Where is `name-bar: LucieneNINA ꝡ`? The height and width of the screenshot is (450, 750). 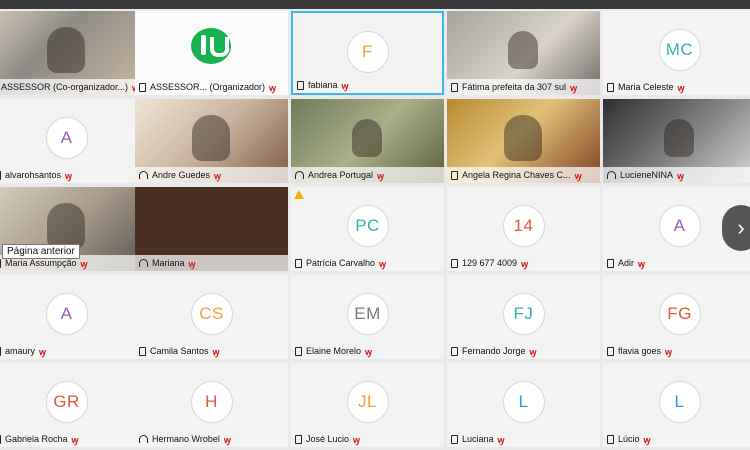
name-bar: LucieneNINA ꝡ is located at coordinates (676, 175).